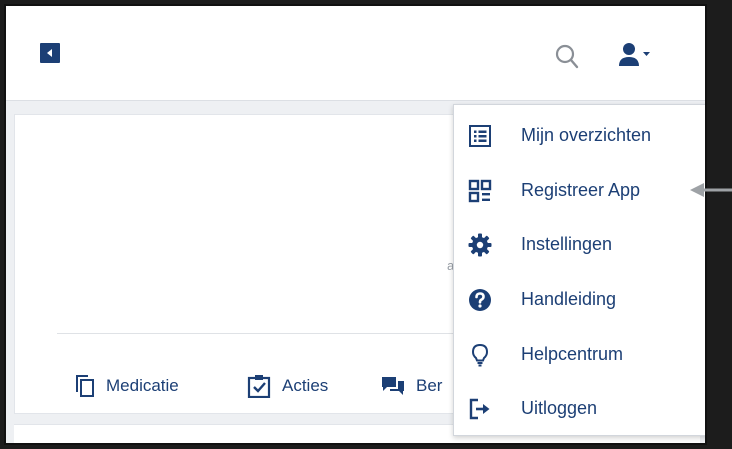 The height and width of the screenshot is (449, 732). I want to click on copy-icon, so click(85, 386).